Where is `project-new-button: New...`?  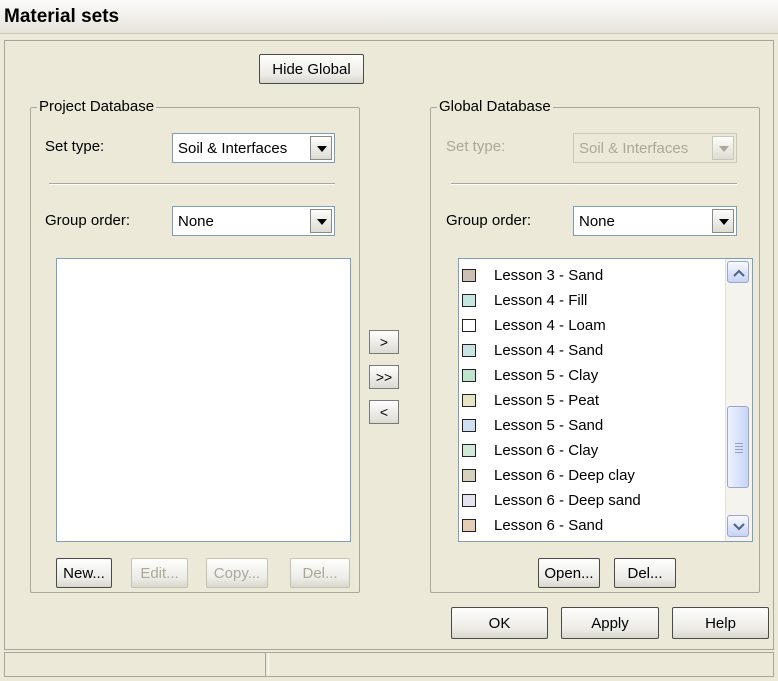 project-new-button: New... is located at coordinates (84, 573).